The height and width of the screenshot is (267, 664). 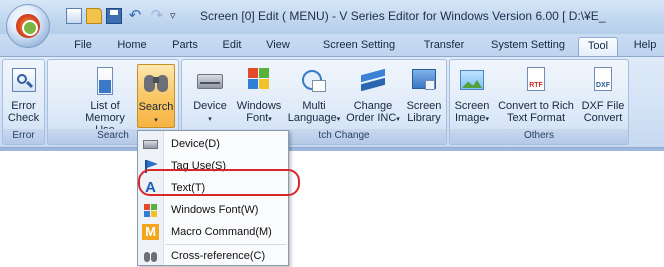 What do you see at coordinates (156, 107) in the screenshot?
I see `search-label: Search` at bounding box center [156, 107].